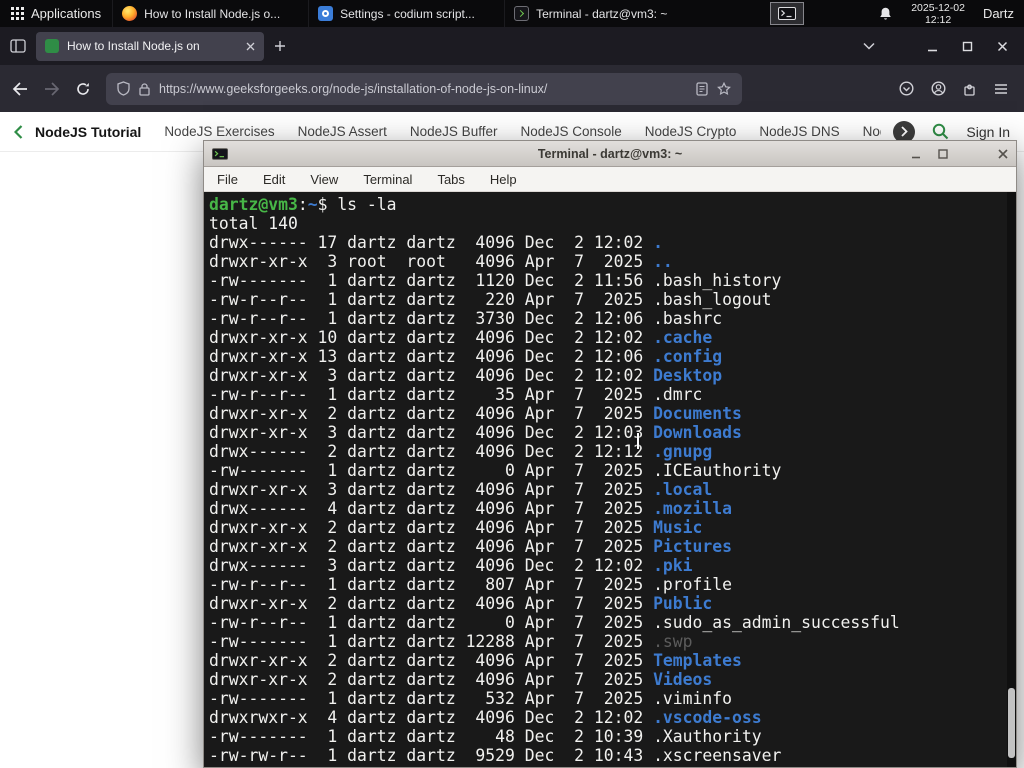 Image resolution: width=1024 pixels, height=768 pixels. What do you see at coordinates (512, 46) in the screenshot?
I see `browser-tabbar: How to Install Node.js on` at bounding box center [512, 46].